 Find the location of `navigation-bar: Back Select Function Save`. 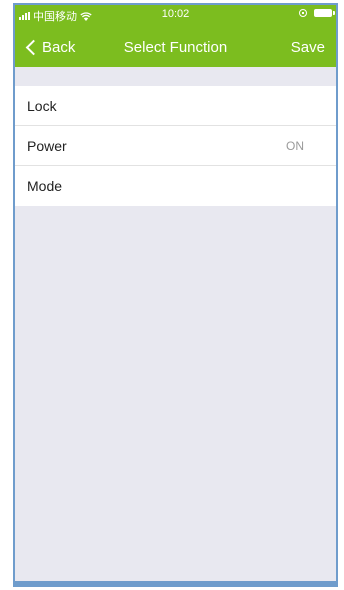

navigation-bar: Back Select Function Save is located at coordinates (175, 48).